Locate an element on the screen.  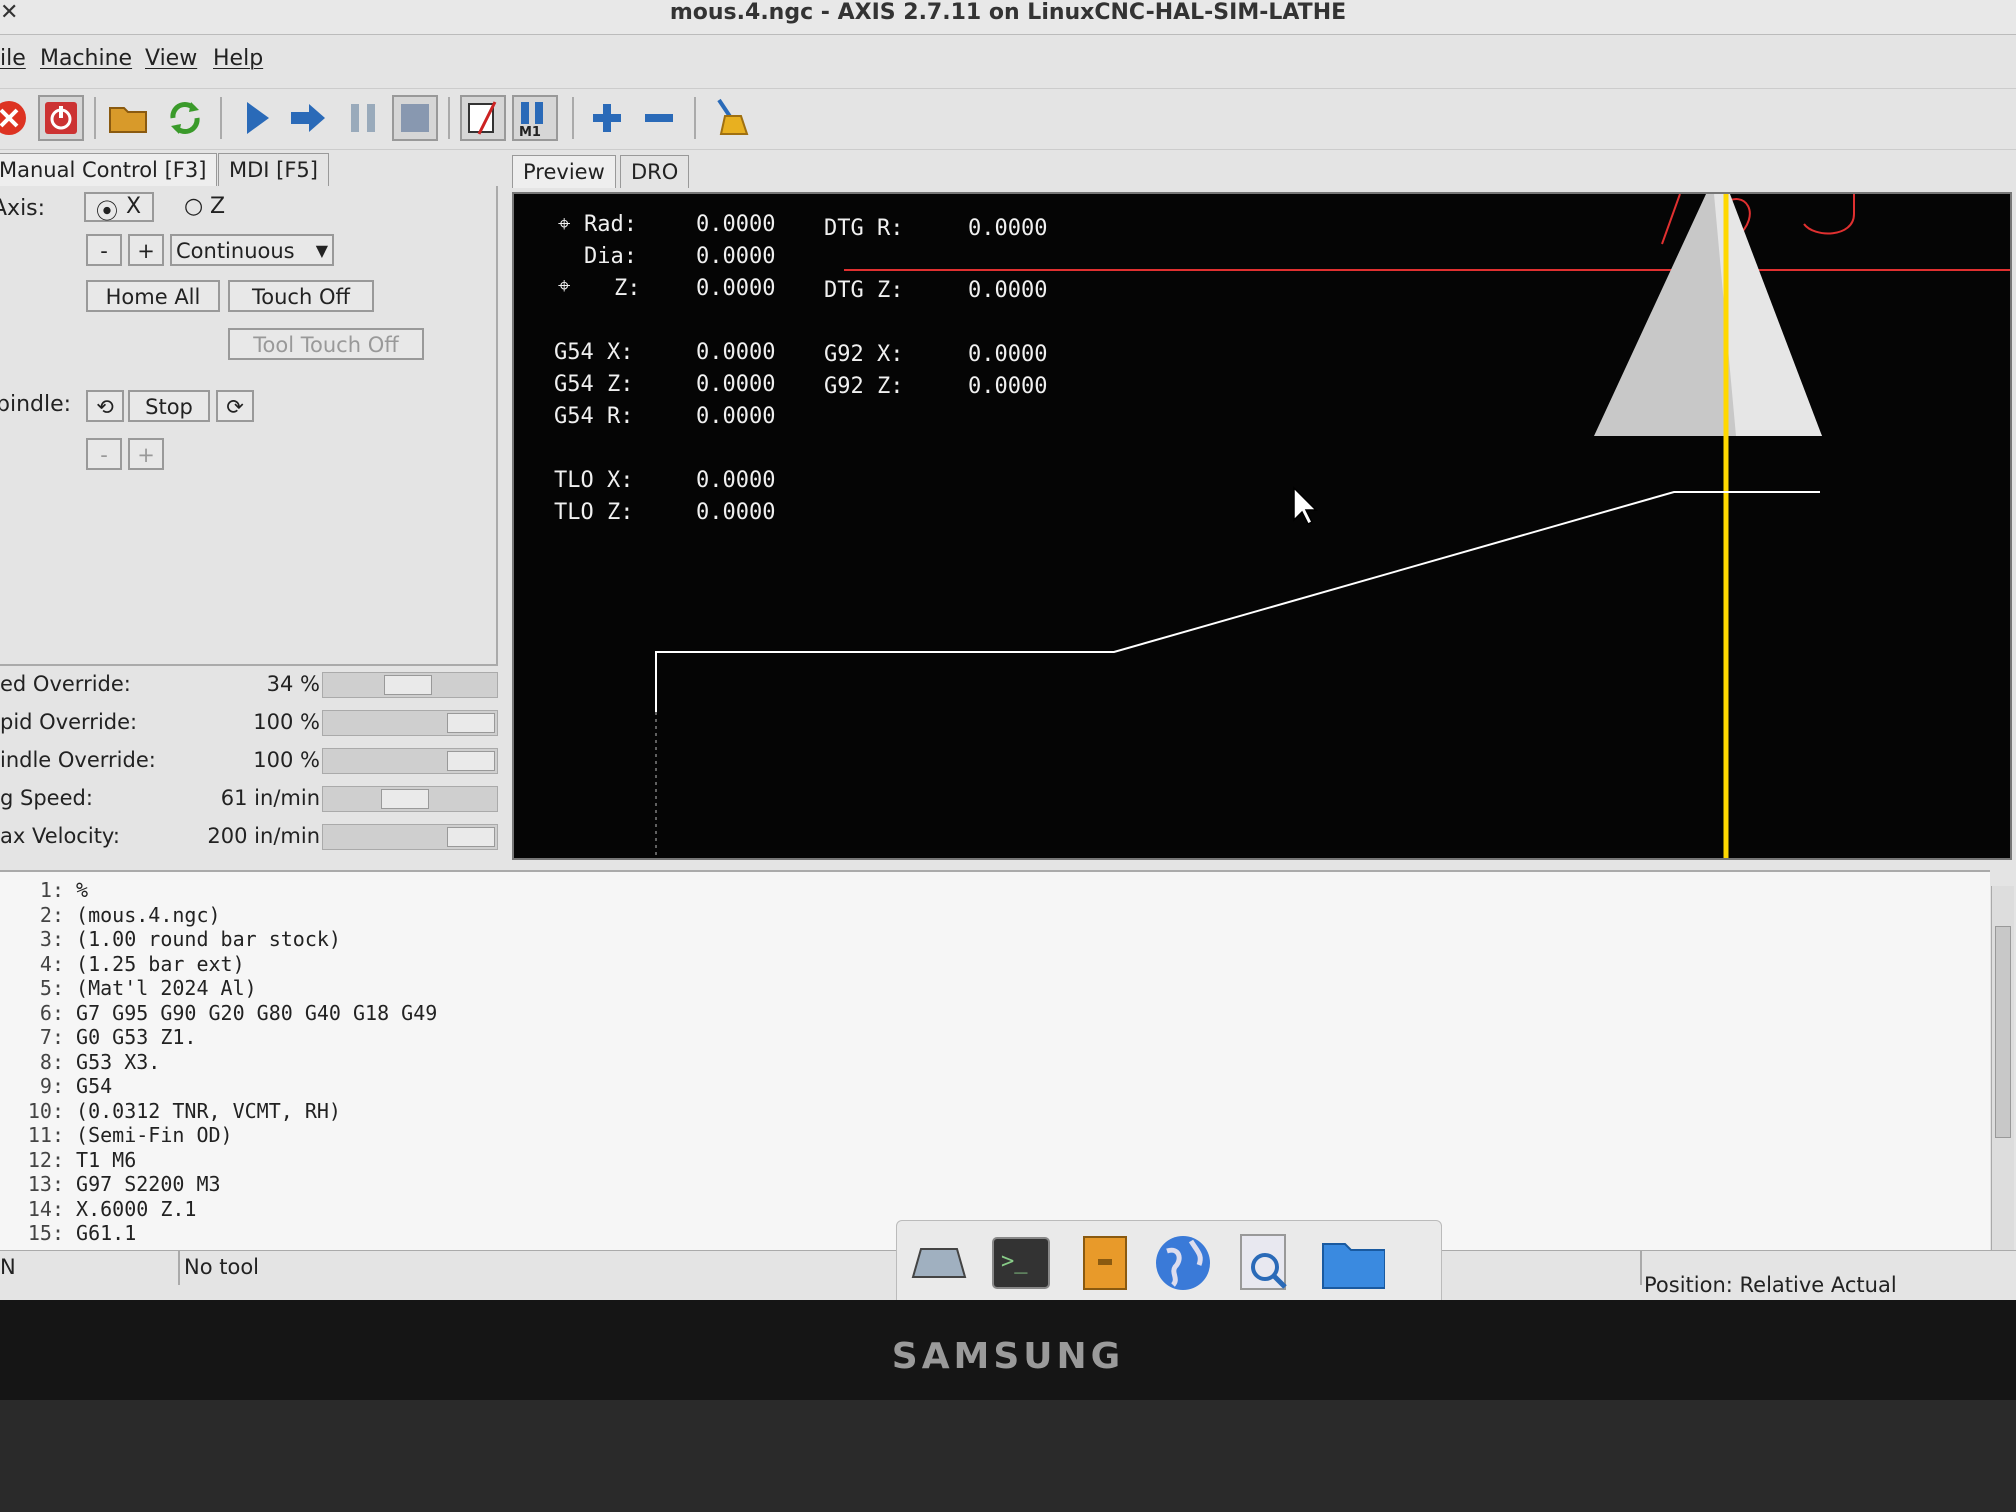
axis-x-radio: ⦿ X is located at coordinates (119, 208).